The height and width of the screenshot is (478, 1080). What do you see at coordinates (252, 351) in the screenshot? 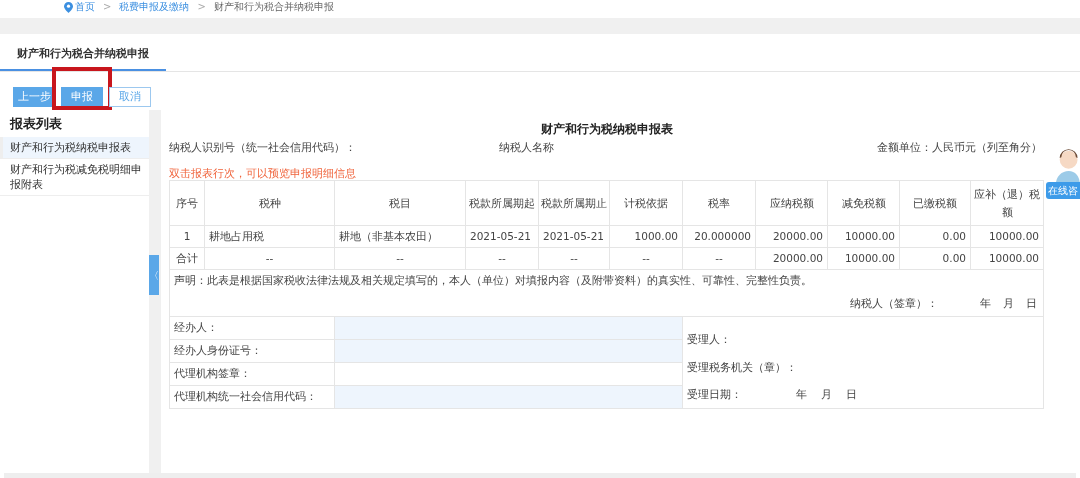
I see `field-label: 经办人身份证号：` at bounding box center [252, 351].